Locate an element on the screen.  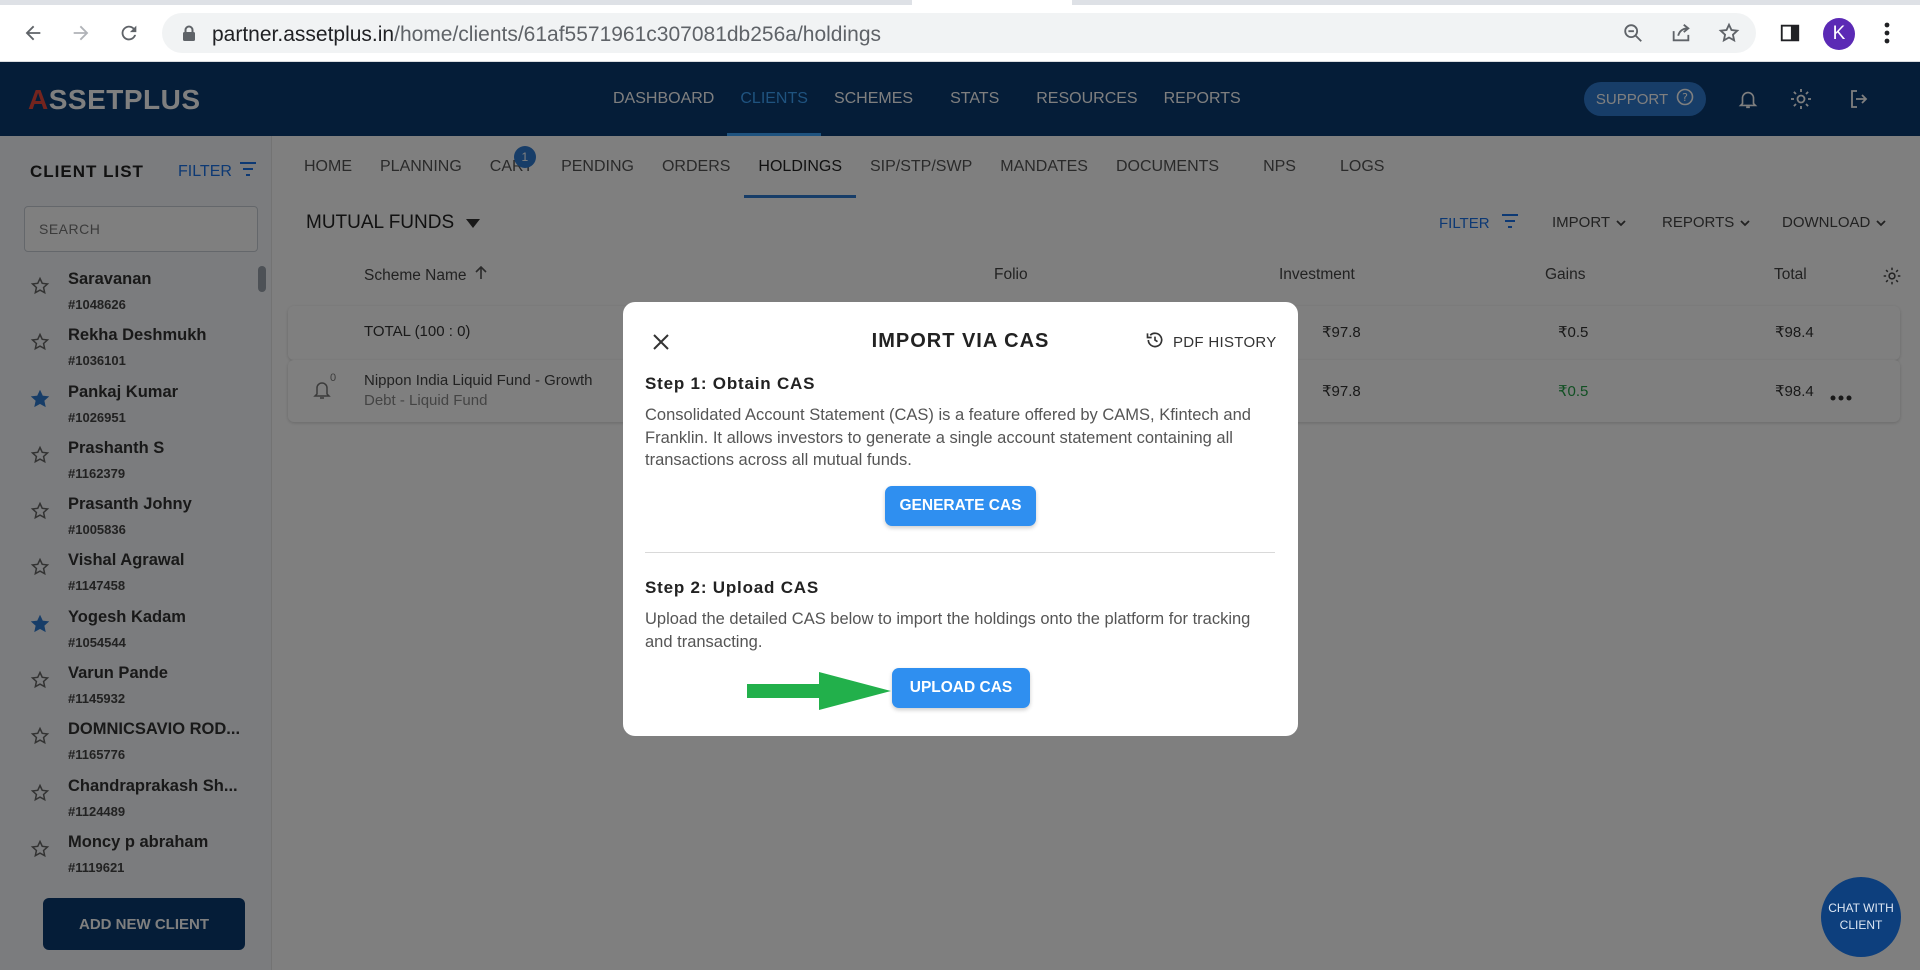
generate-cas-button: GENERATE CAS is located at coordinates (960, 506).